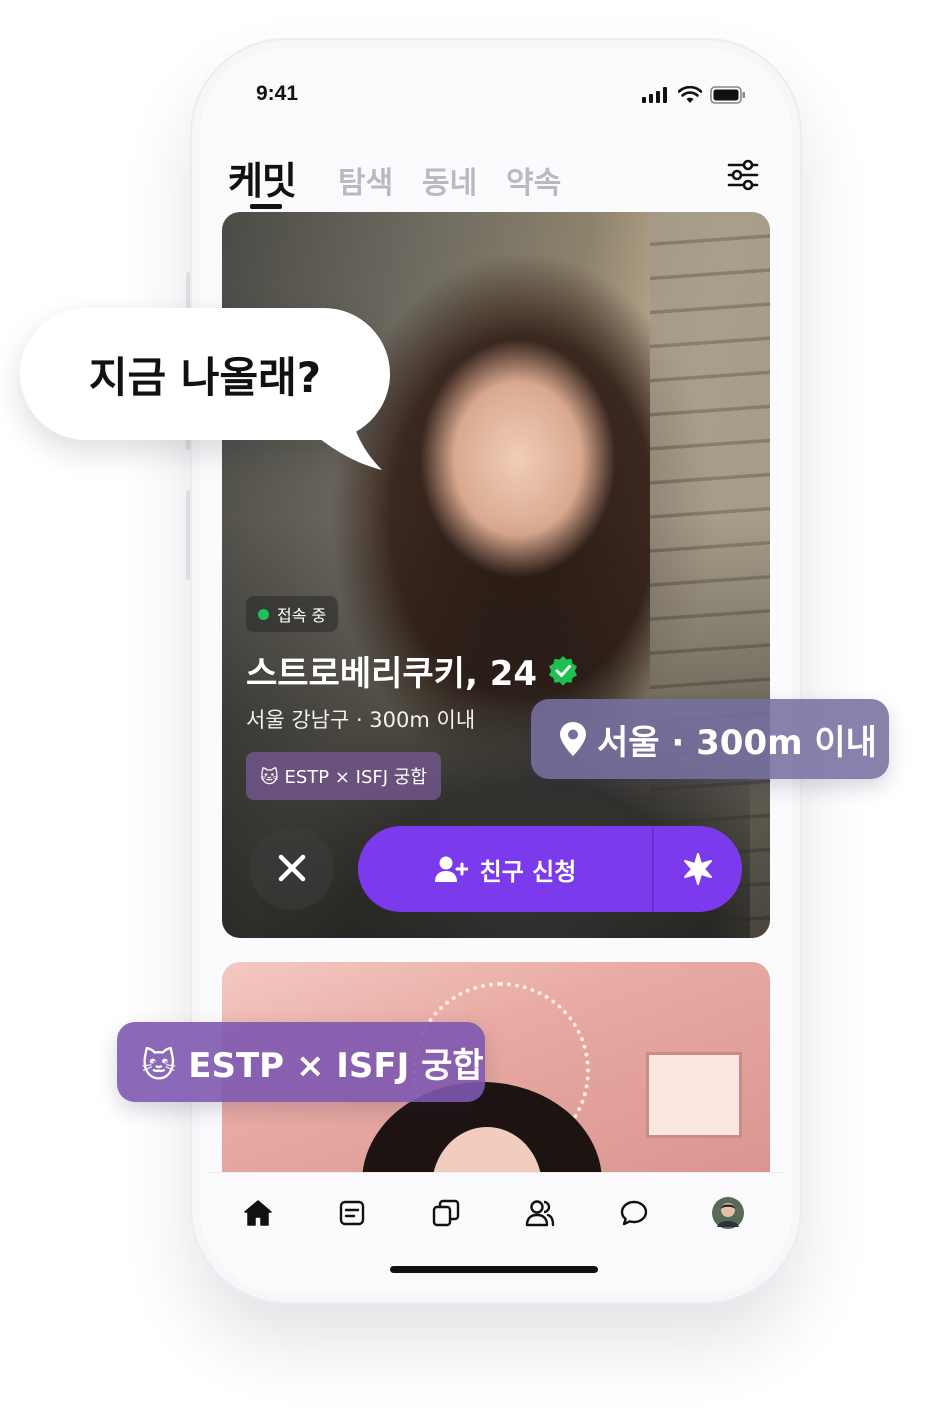 The height and width of the screenshot is (1413, 930). Describe the element at coordinates (392, 674) in the screenshot. I see `profile-name-age: 스트로베리쿠키, 24` at that location.